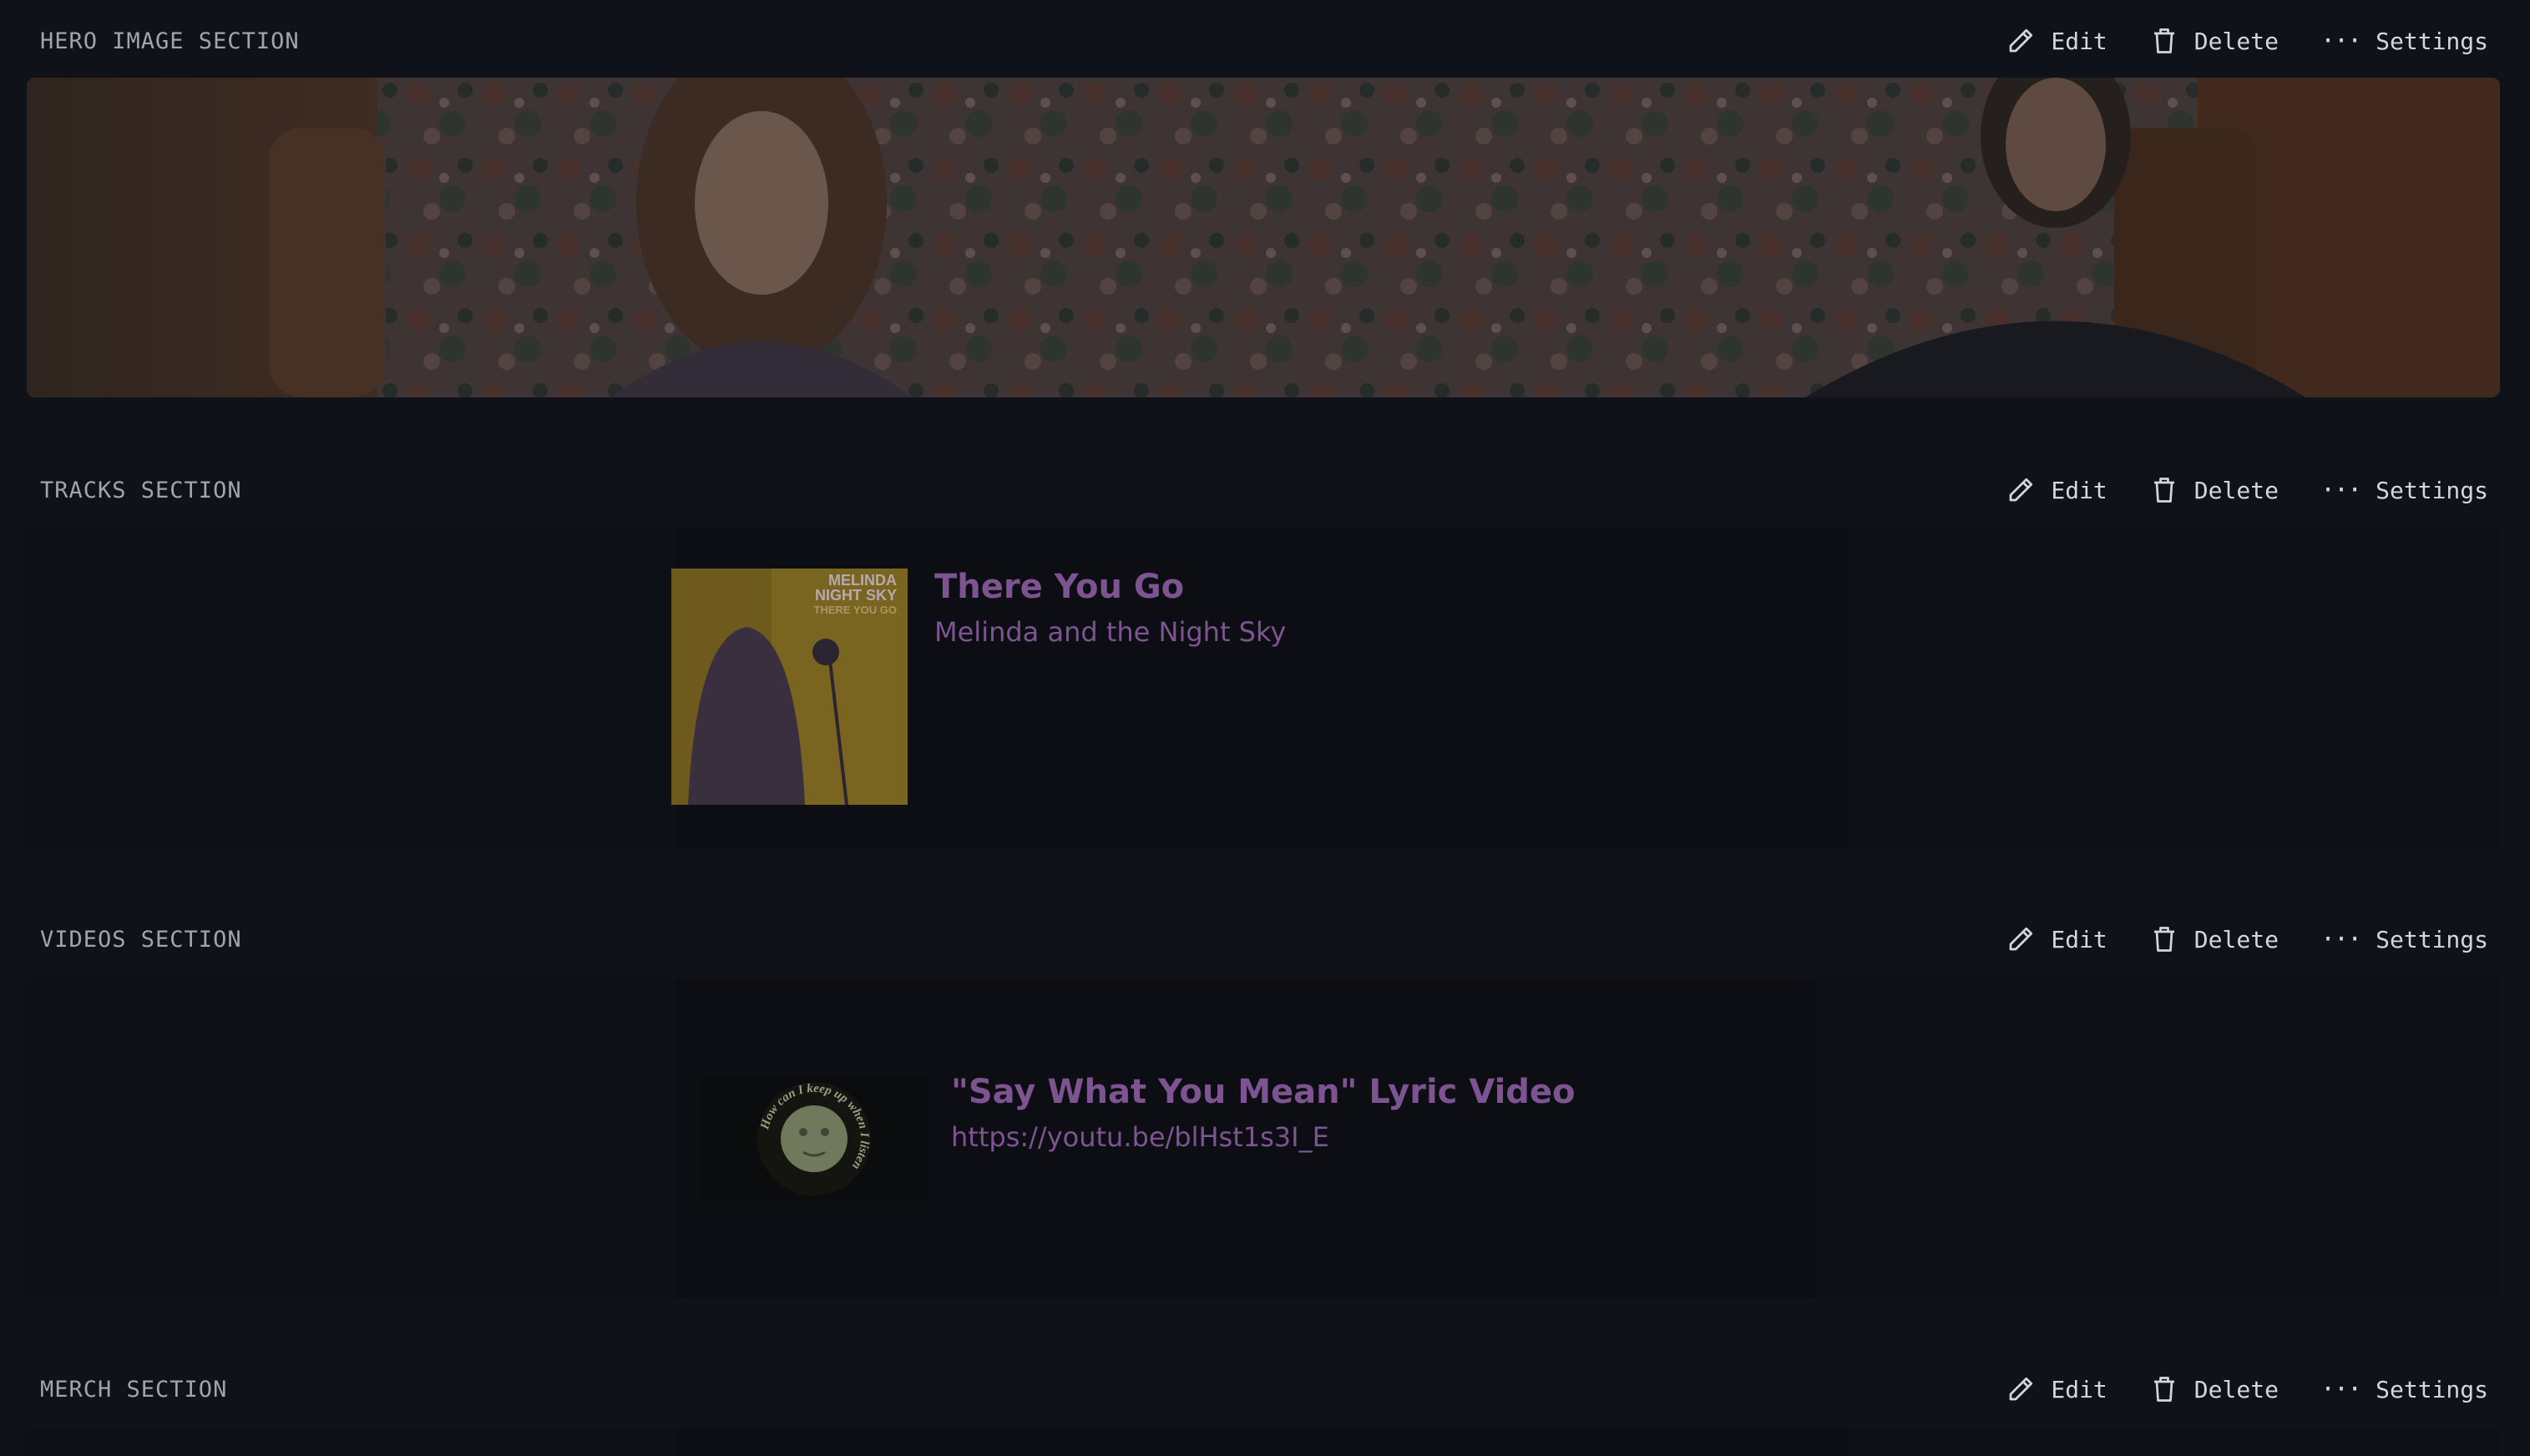 Image resolution: width=2530 pixels, height=1456 pixels. I want to click on section-title: MERCH SECTION, so click(134, 1389).